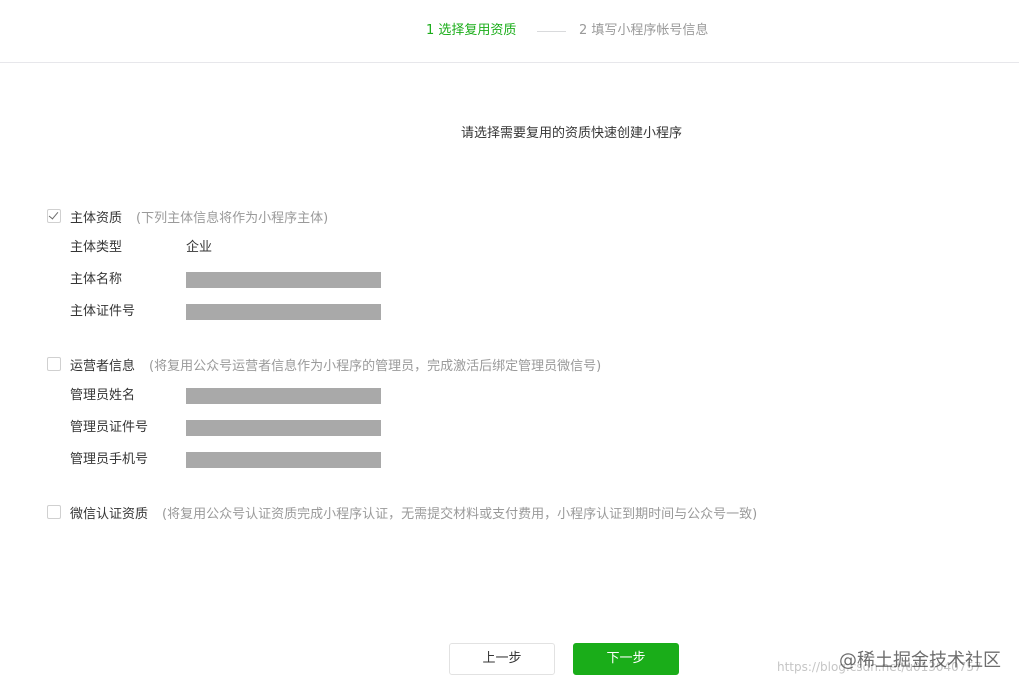 This screenshot has height=688, width=1019. Describe the element at coordinates (644, 30) in the screenshot. I see `step-2-fill-account-info: 2 填写小程序帐号信息` at that location.